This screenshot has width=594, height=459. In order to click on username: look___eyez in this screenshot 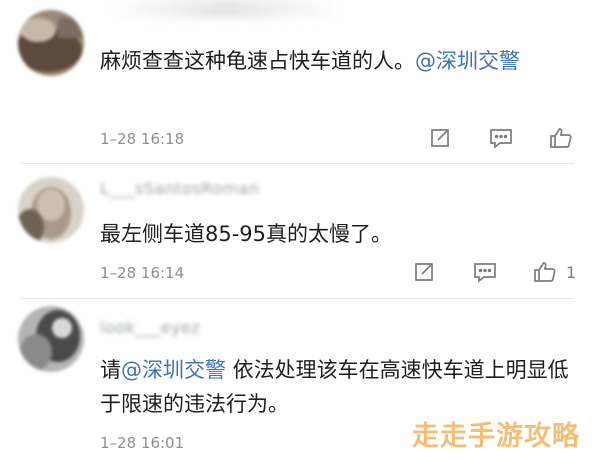, I will do `click(150, 327)`.